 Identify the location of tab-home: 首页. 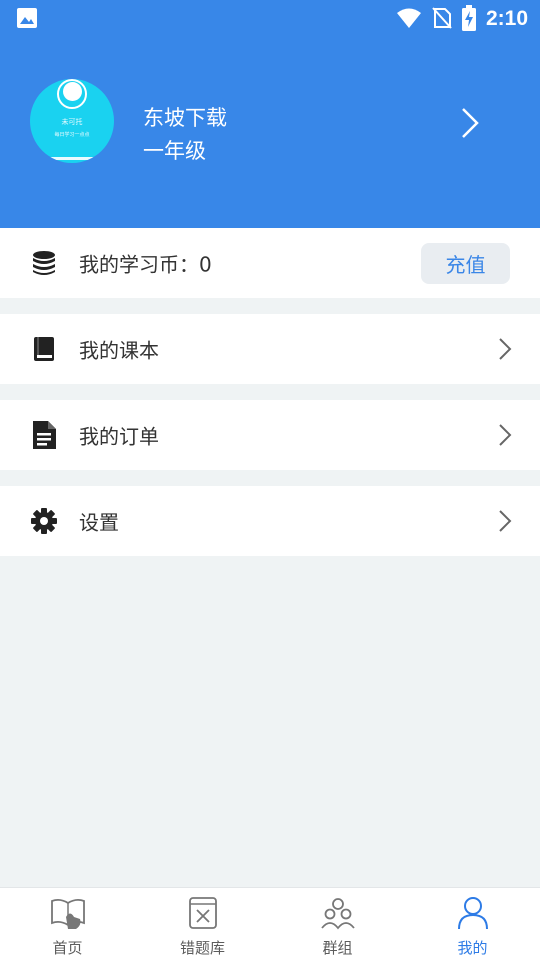
(67, 924).